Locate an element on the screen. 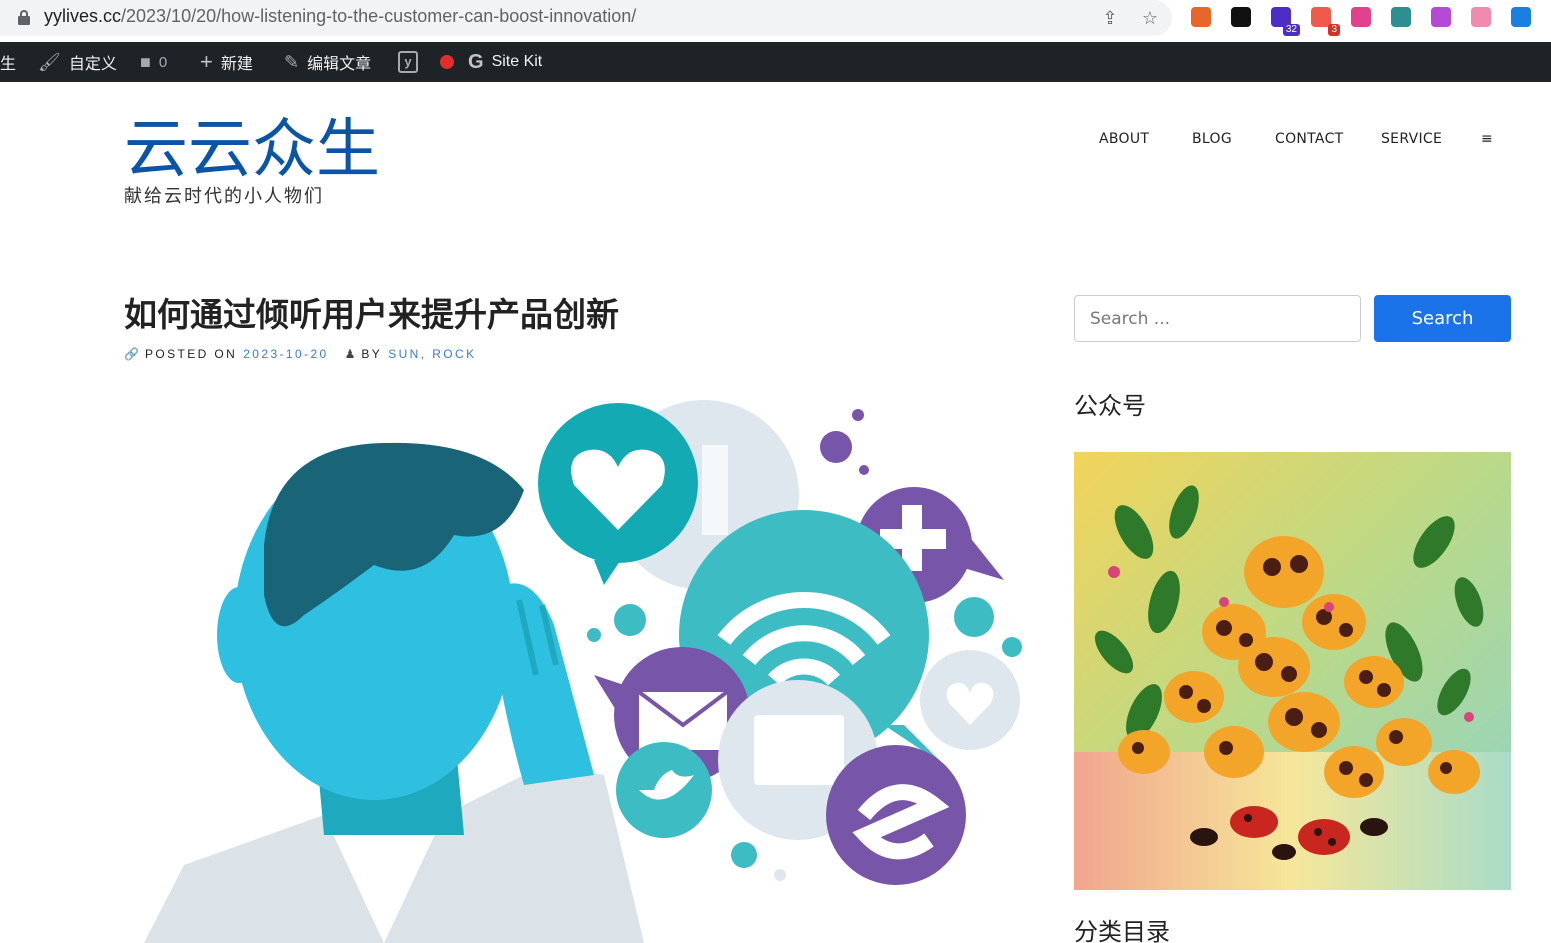 Image resolution: width=1551 pixels, height=943 pixels. by-label: BY is located at coordinates (372, 354).